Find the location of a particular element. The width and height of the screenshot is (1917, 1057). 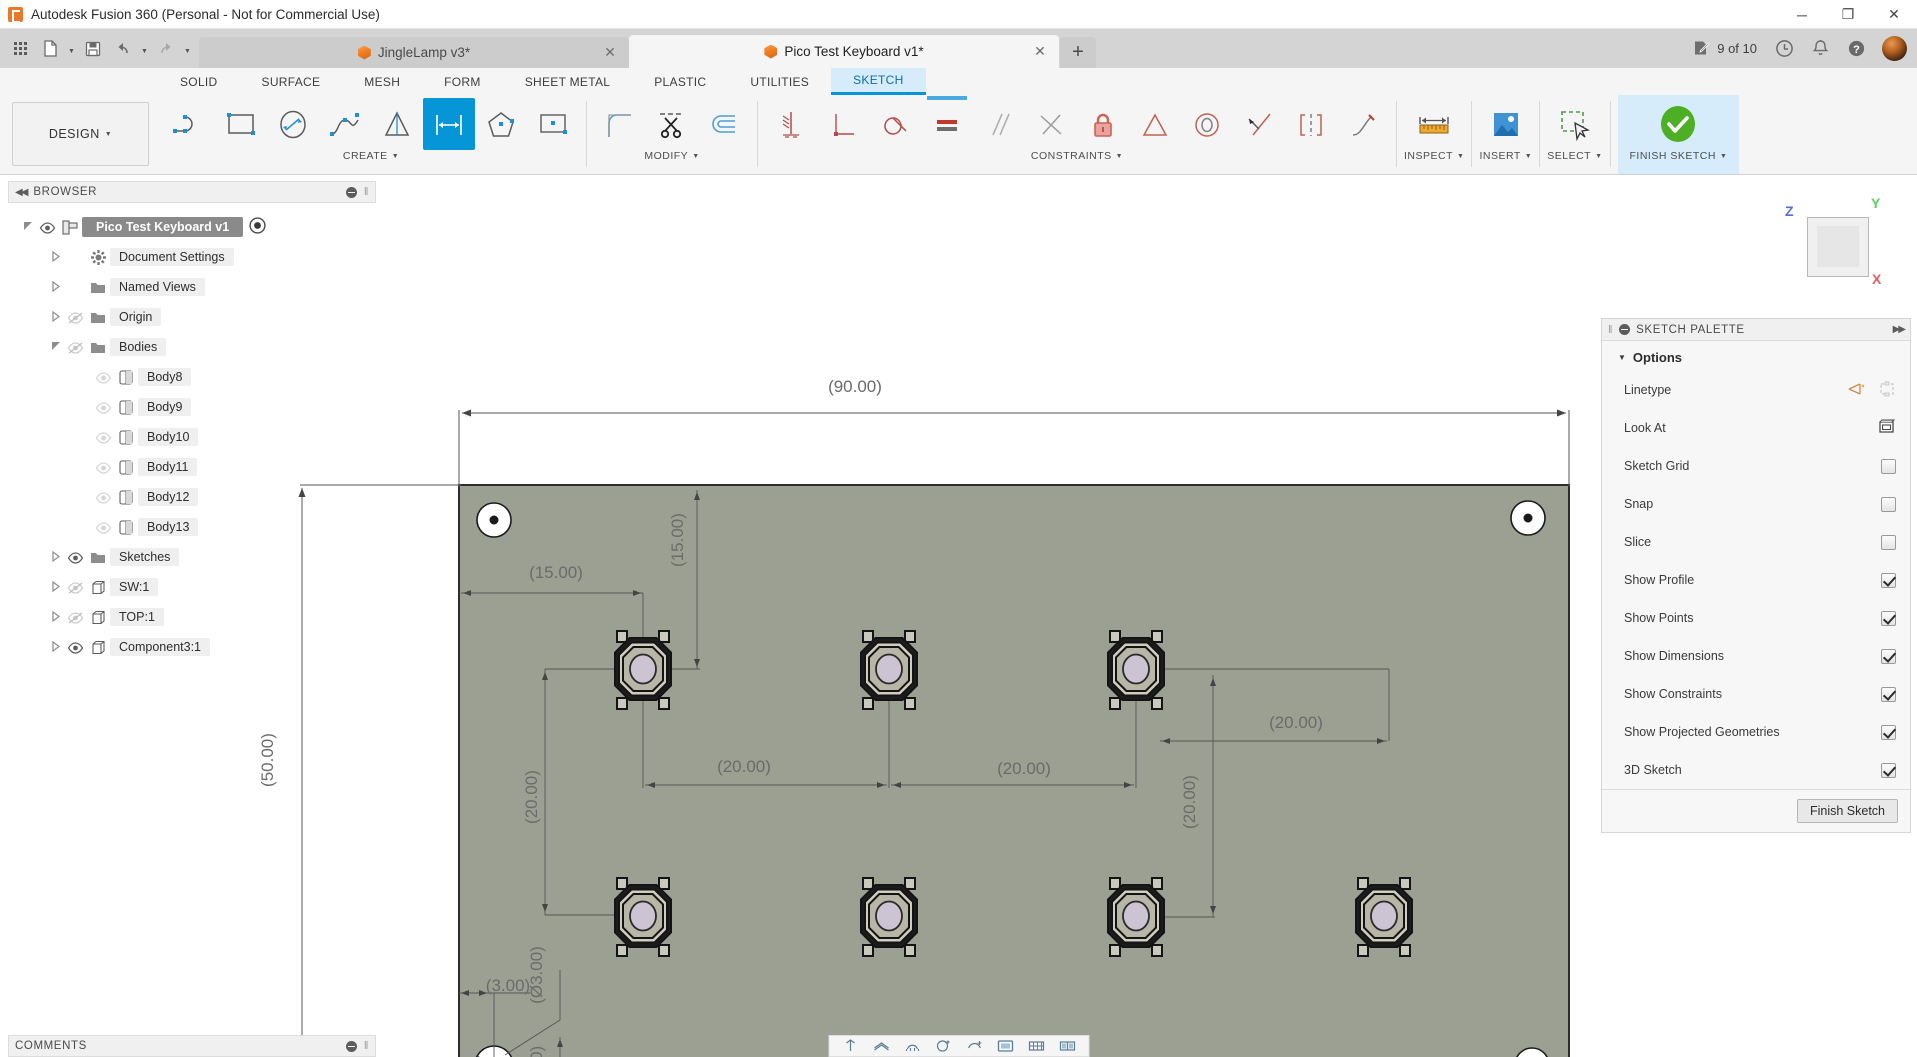

tool-coincident is located at coordinates (791, 124).